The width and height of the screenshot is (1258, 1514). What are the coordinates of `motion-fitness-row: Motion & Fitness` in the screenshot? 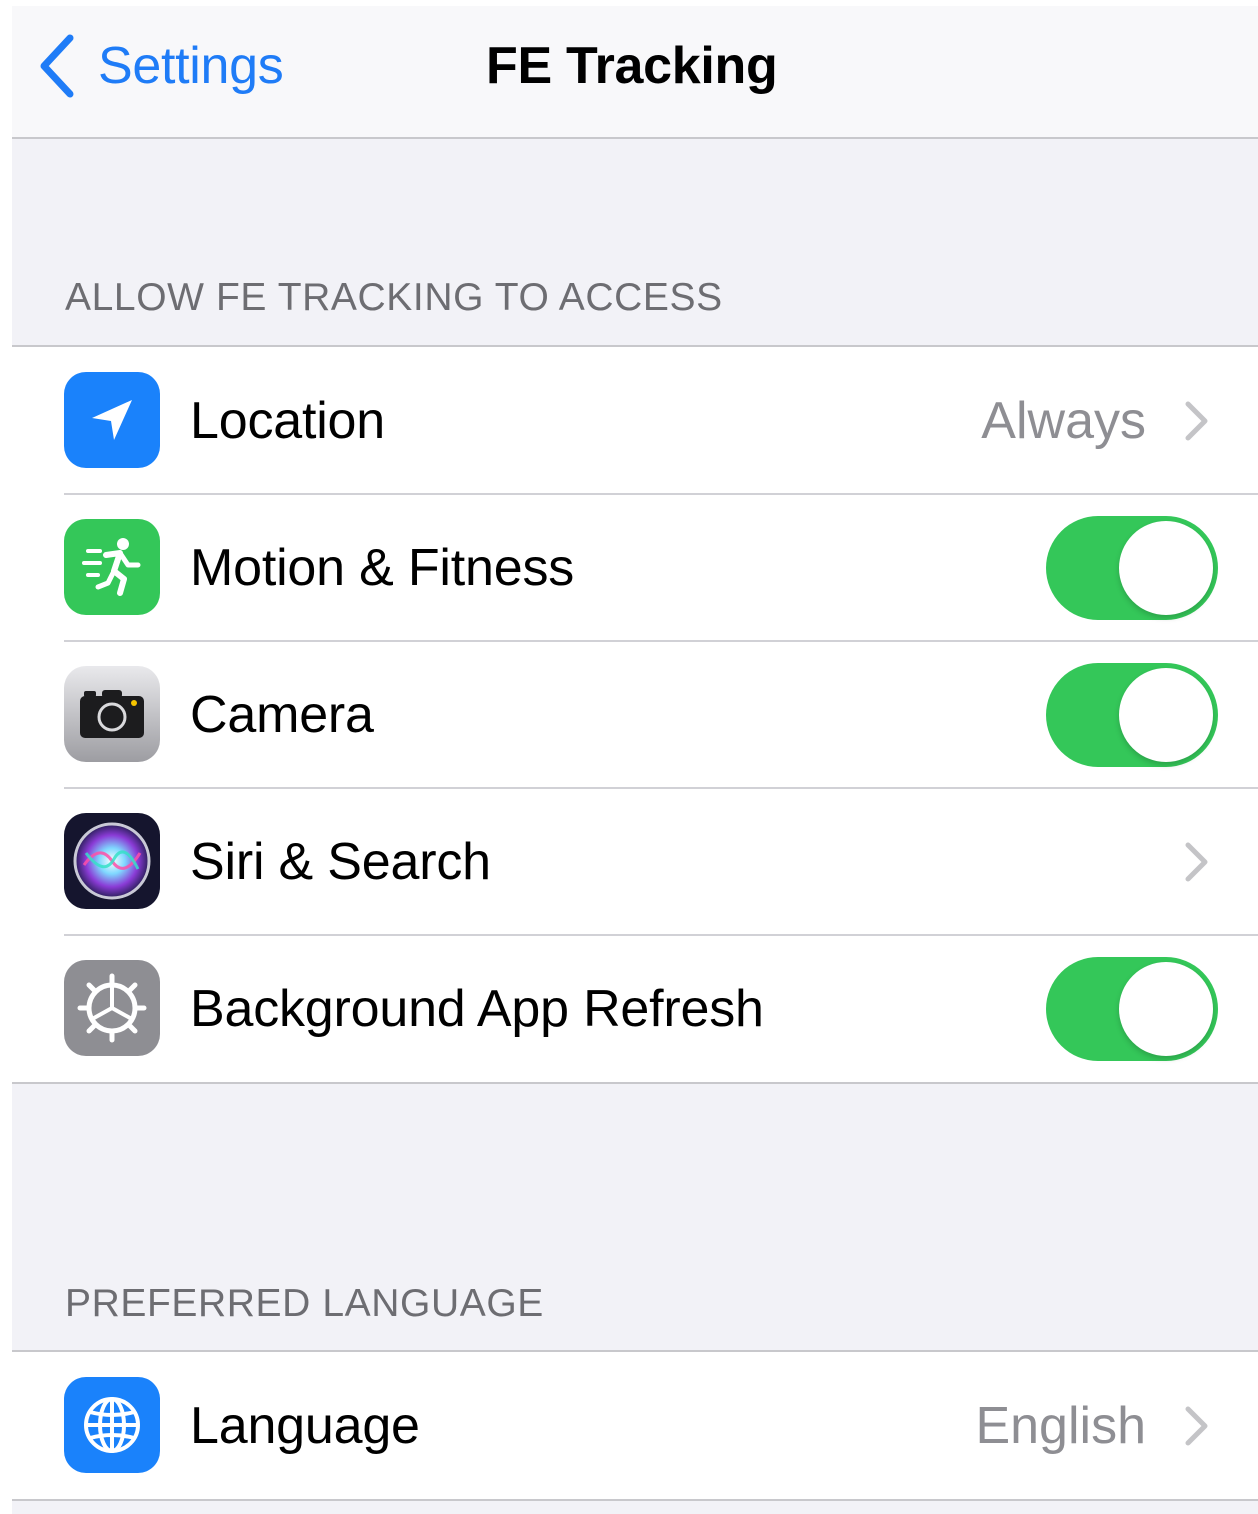 It's located at (635, 567).